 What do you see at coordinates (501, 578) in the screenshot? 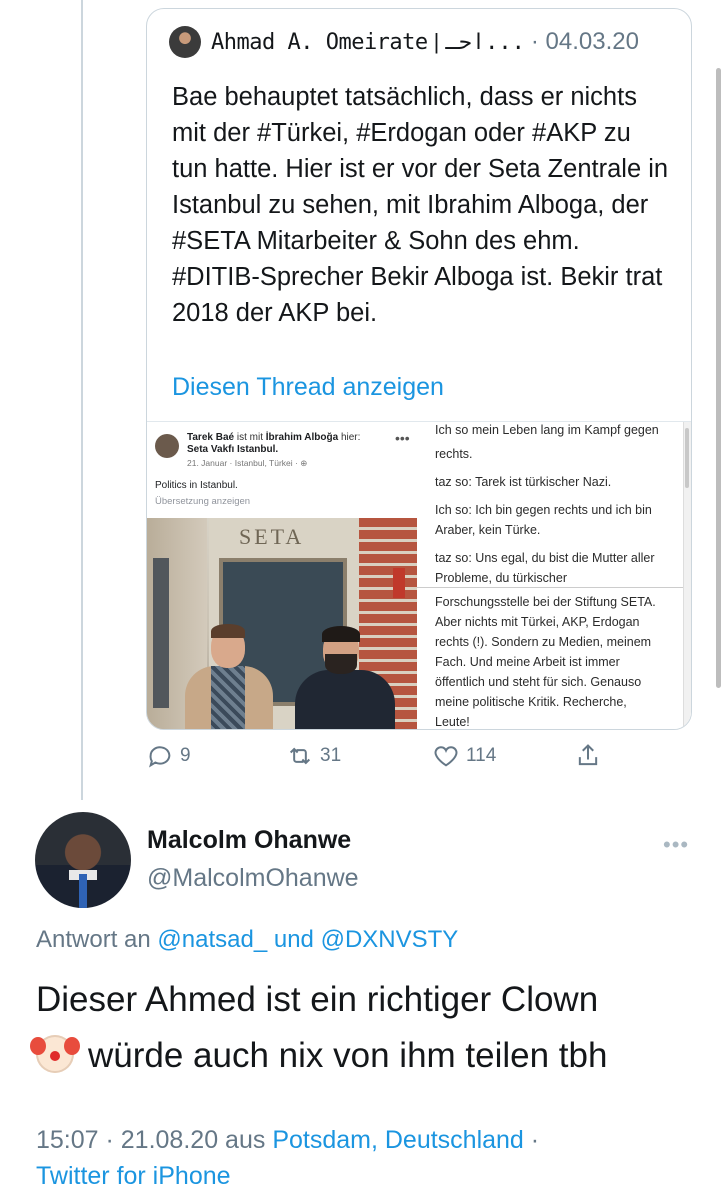
I see `chat-line: Probleme, du türkischer` at bounding box center [501, 578].